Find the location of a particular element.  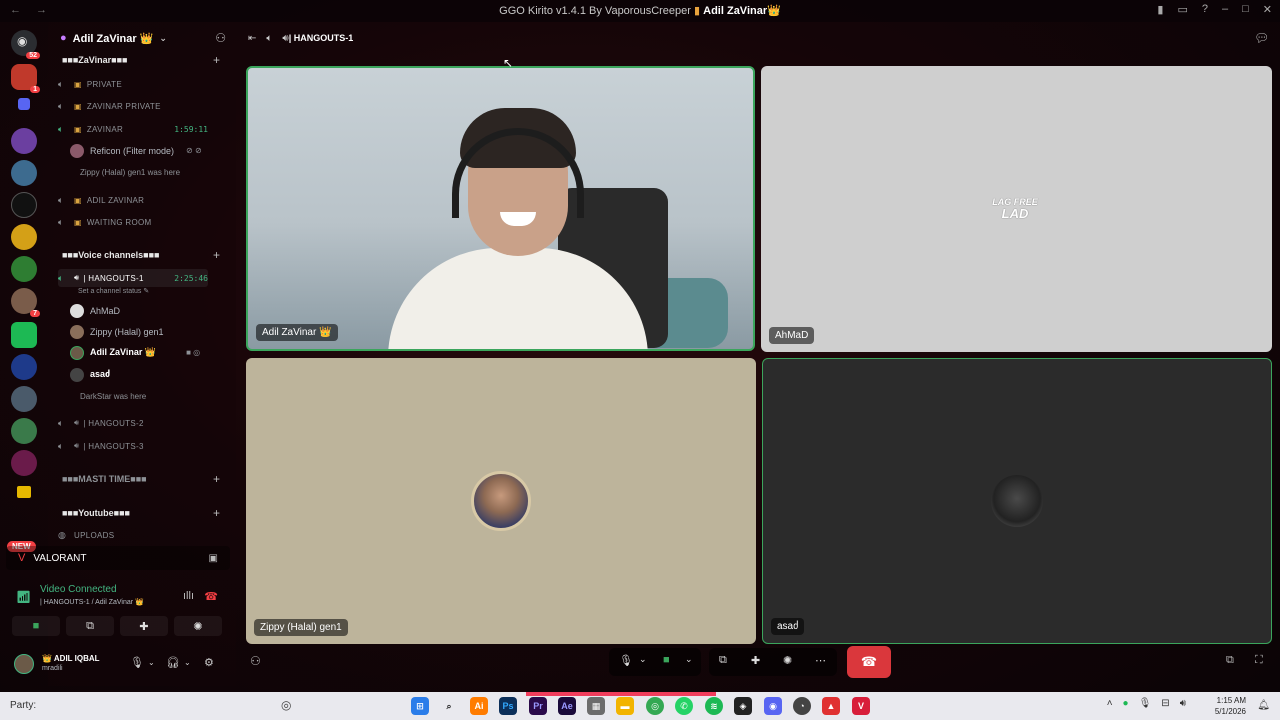

valorant-icon: V is located at coordinates (861, 706).